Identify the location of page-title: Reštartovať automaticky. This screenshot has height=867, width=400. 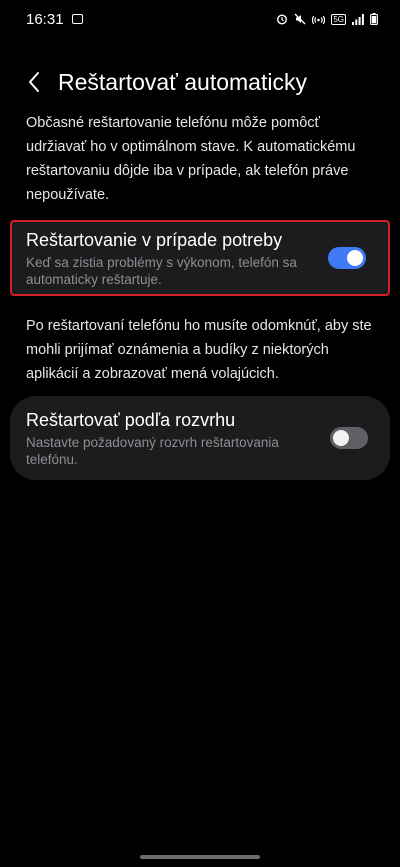
(182, 81).